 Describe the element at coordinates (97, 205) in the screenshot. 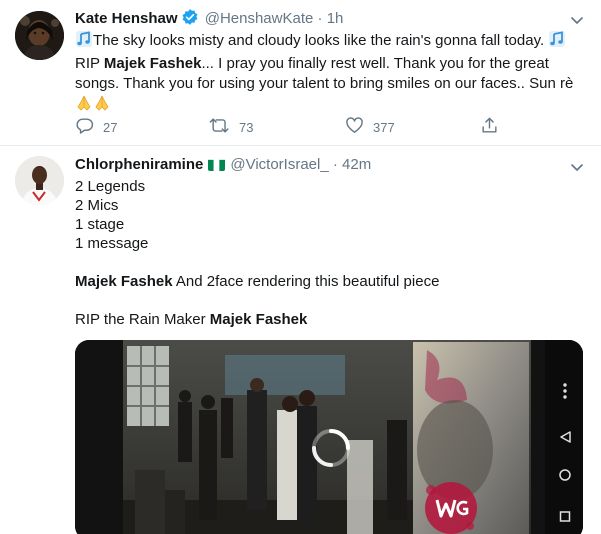

I see `tweet-text-line: 2 Mics` at that location.